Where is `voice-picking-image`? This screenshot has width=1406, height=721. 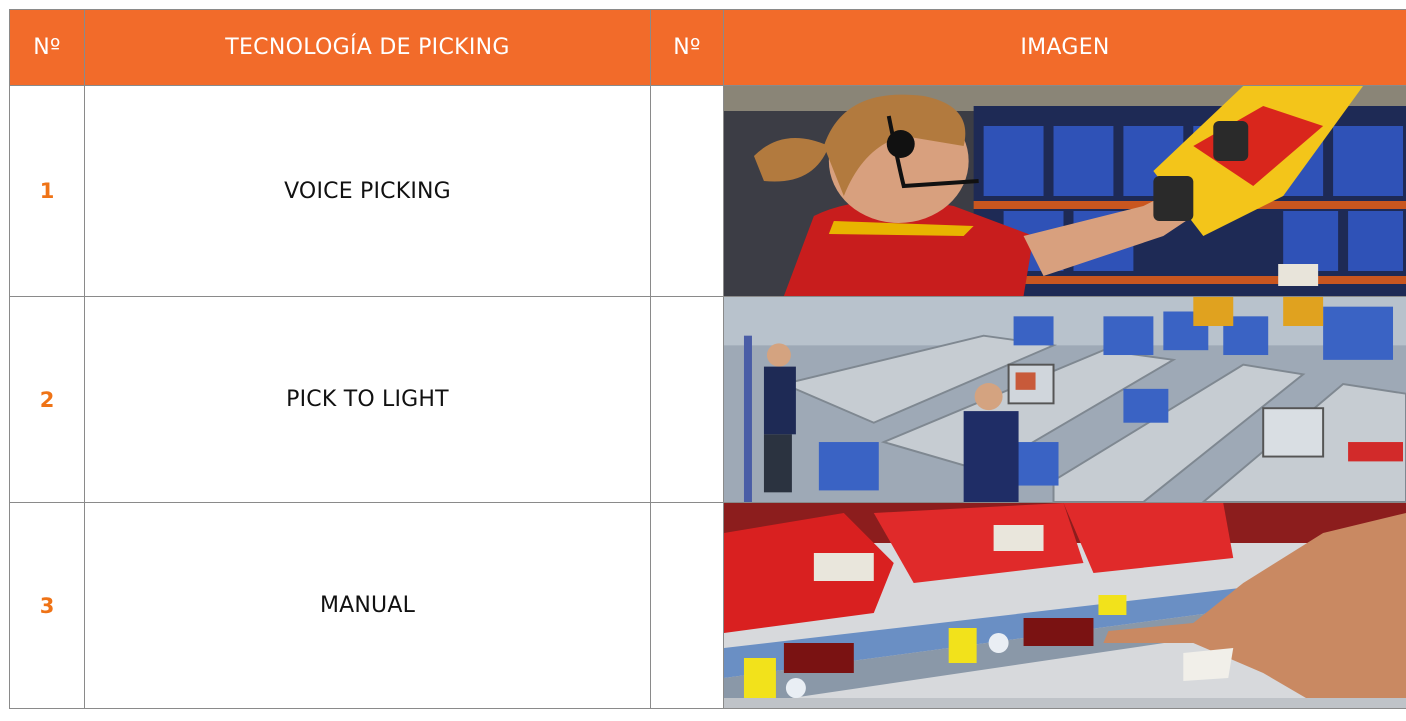
voice-picking-image is located at coordinates (1064, 191).